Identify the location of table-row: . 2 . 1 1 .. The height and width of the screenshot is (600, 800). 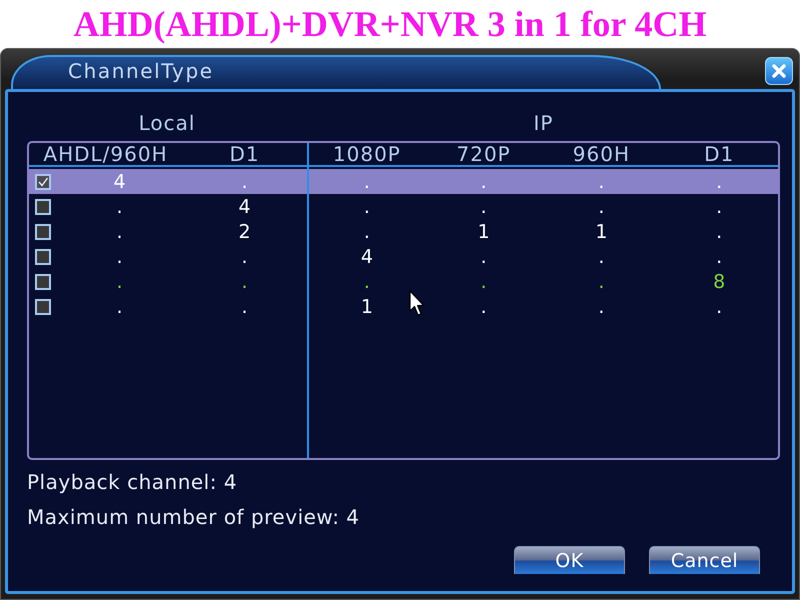
(403, 231).